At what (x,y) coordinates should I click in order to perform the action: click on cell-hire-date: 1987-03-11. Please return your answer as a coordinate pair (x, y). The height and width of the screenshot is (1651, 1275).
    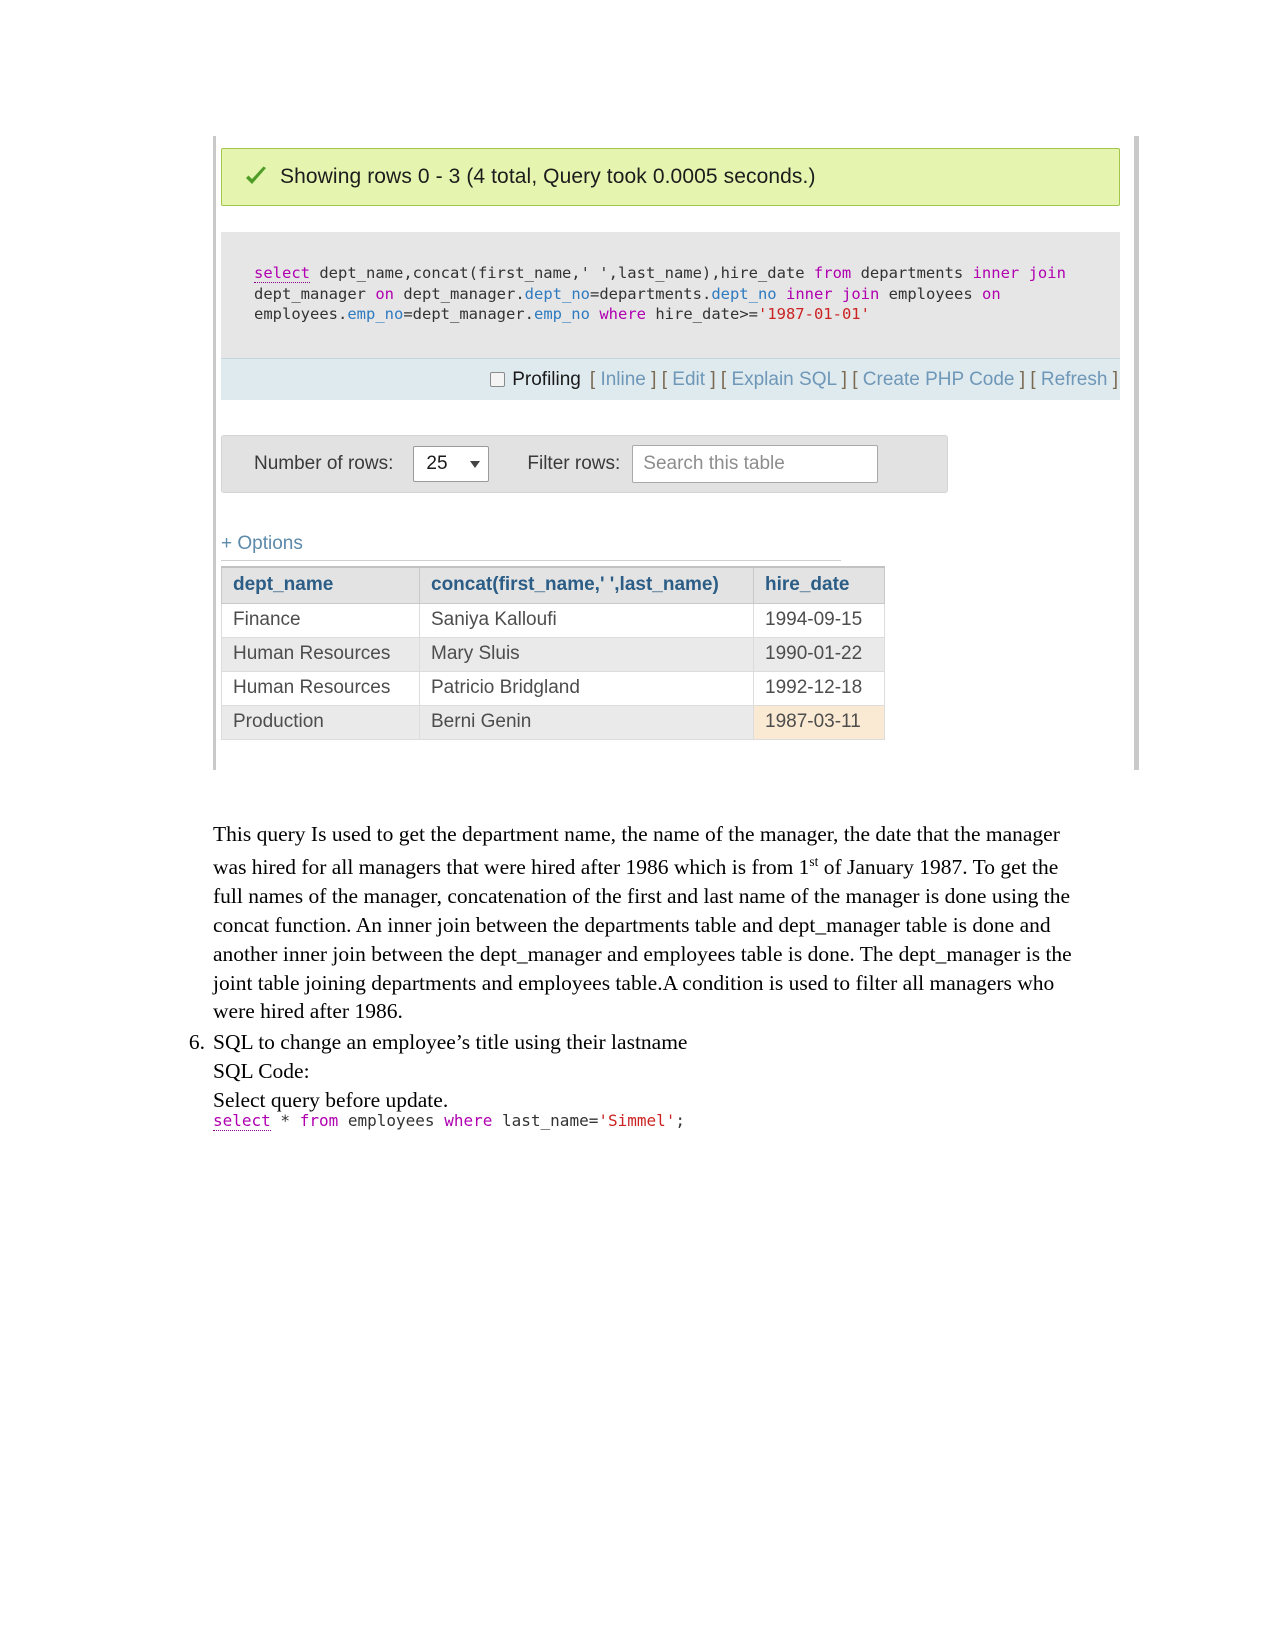
    Looking at the image, I should click on (819, 722).